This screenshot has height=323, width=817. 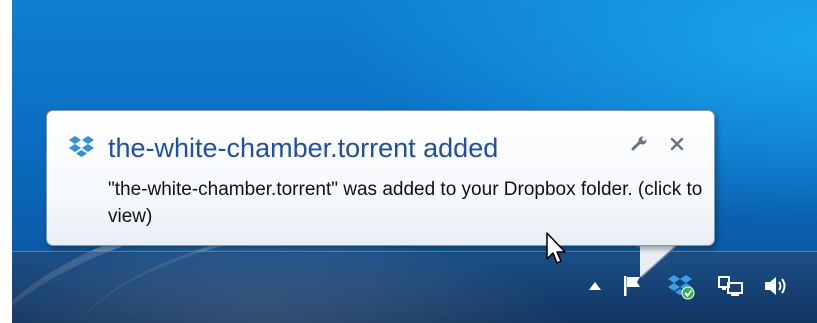 What do you see at coordinates (557, 249) in the screenshot?
I see `arrow-cursor` at bounding box center [557, 249].